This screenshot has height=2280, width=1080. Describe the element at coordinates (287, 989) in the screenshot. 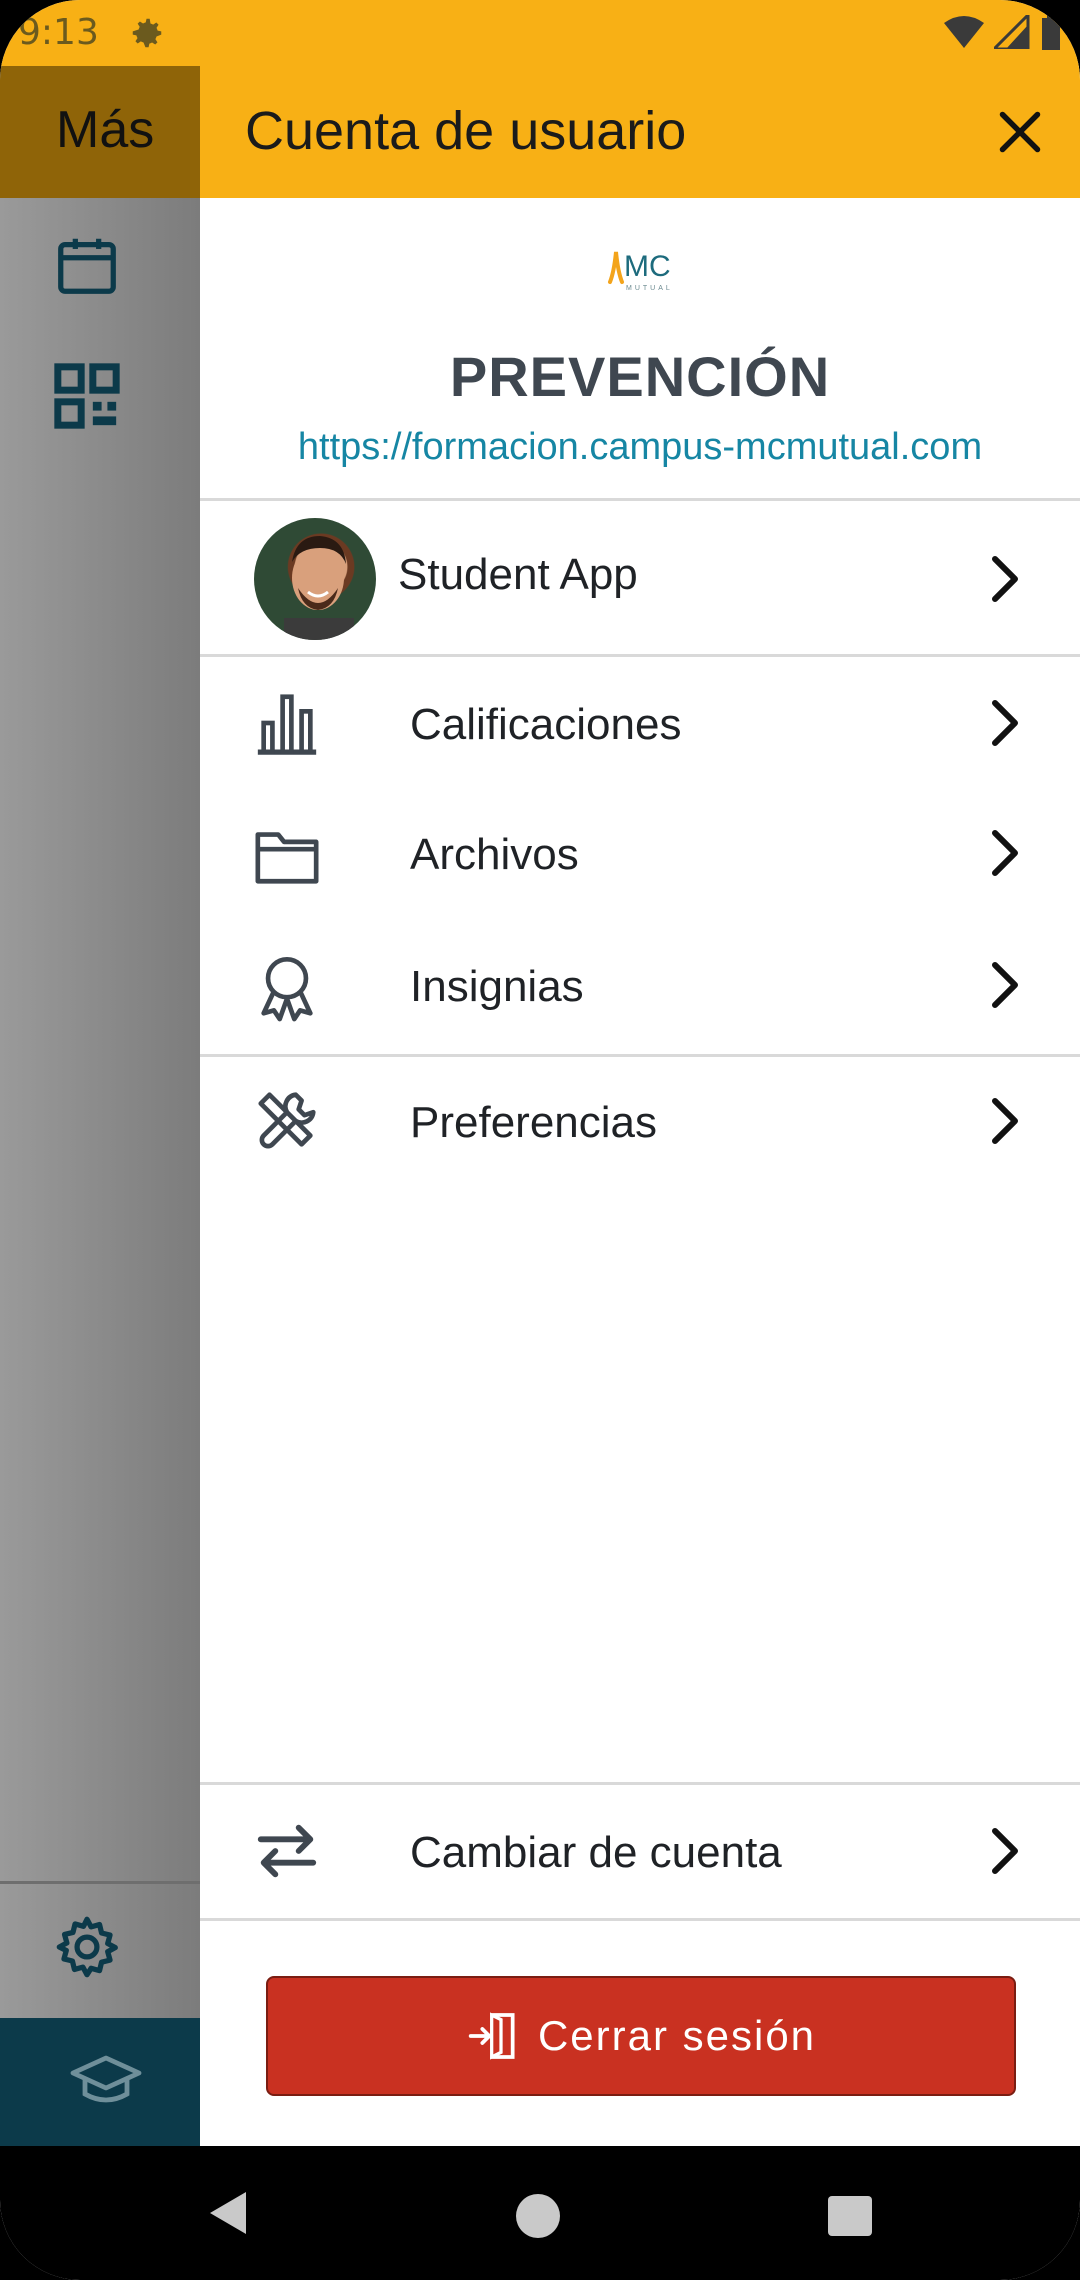

I see `badge-icon` at that location.